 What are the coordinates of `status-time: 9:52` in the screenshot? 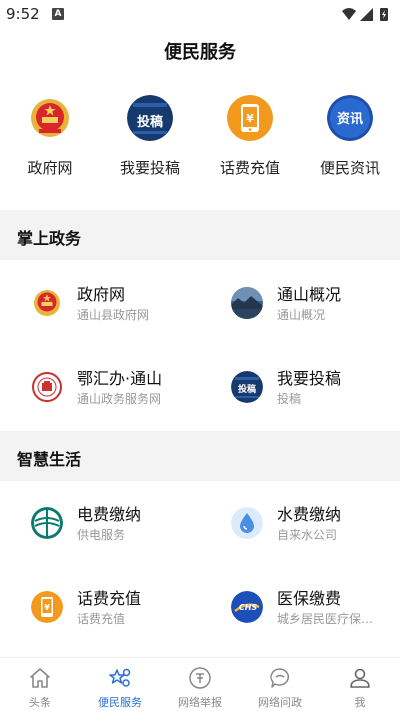 It's located at (23, 14).